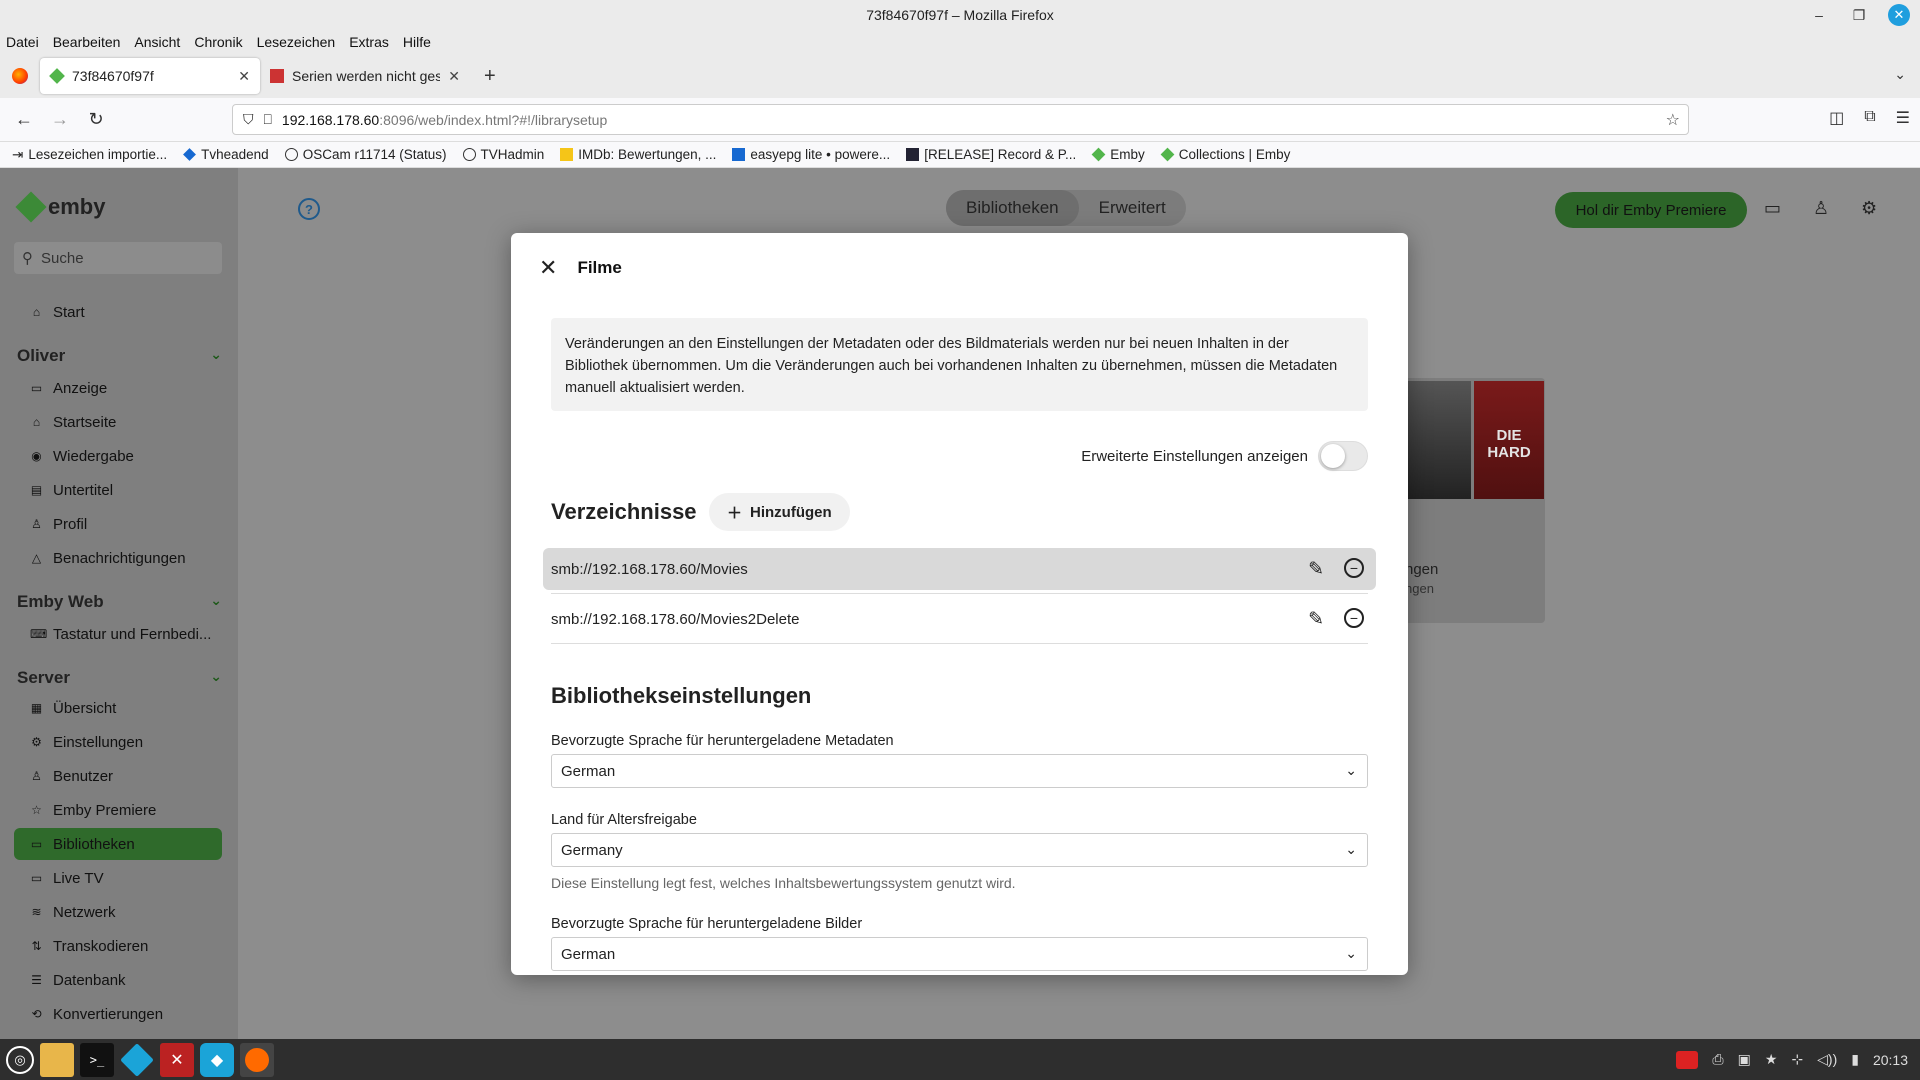 The image size is (1920, 1080). I want to click on sidebar-item-konvertierungen: ⟲ Konvertierungen, so click(118, 1014).